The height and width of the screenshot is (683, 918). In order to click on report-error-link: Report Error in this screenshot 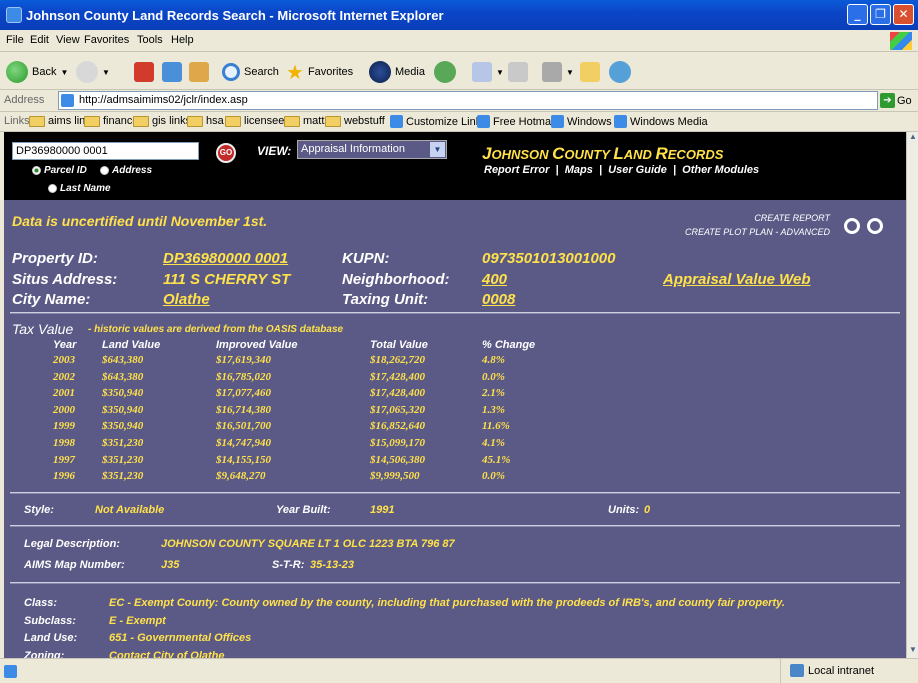, I will do `click(516, 170)`.